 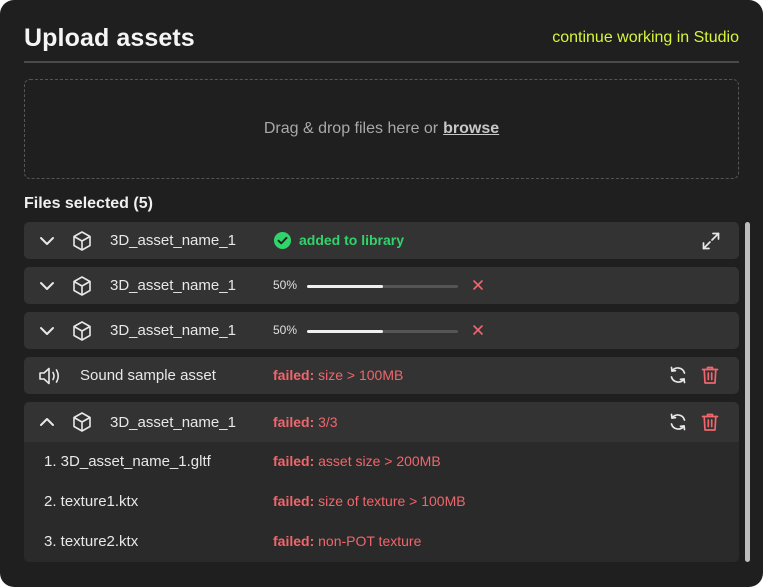 I want to click on dialog-title: Upload assets, so click(x=109, y=38).